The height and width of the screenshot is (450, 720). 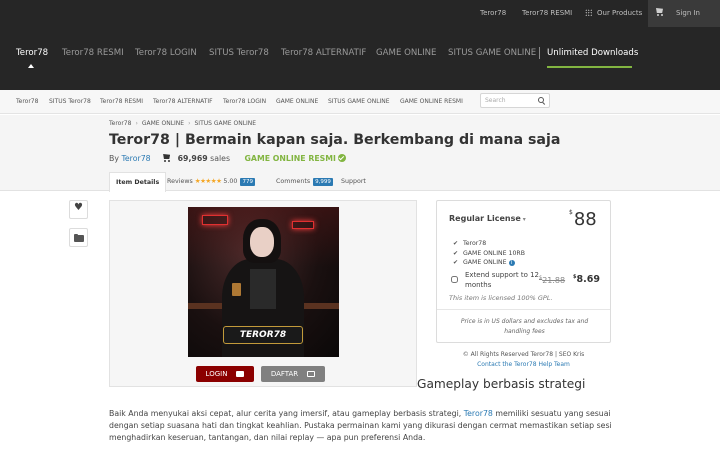 What do you see at coordinates (523, 354) in the screenshot?
I see `copyright-text: © All Rights Reserved Teror78 | SEO Kris` at bounding box center [523, 354].